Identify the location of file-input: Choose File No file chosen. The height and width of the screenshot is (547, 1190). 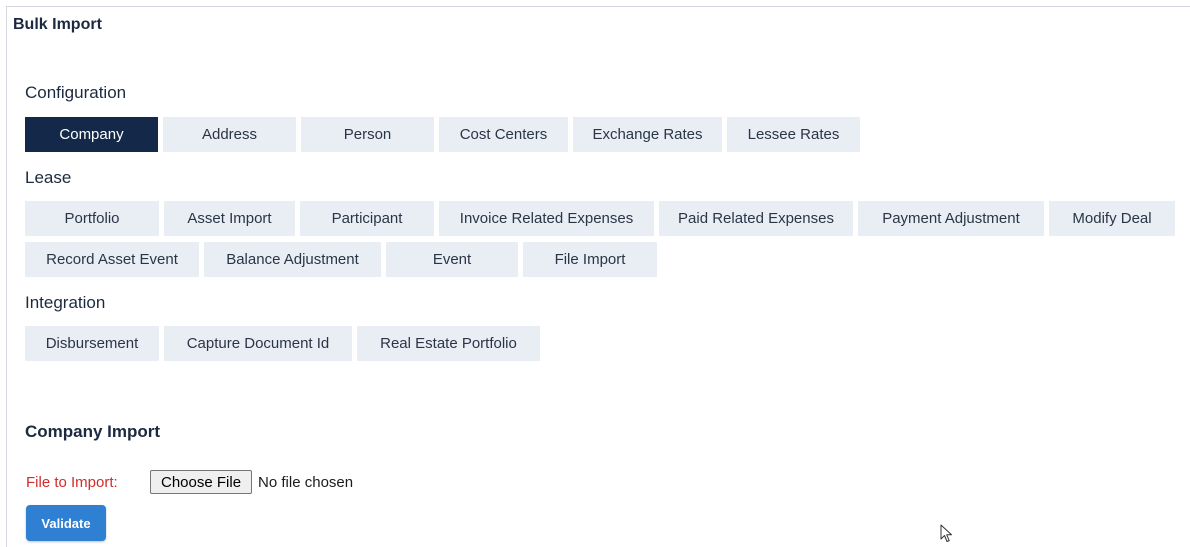
(251, 482).